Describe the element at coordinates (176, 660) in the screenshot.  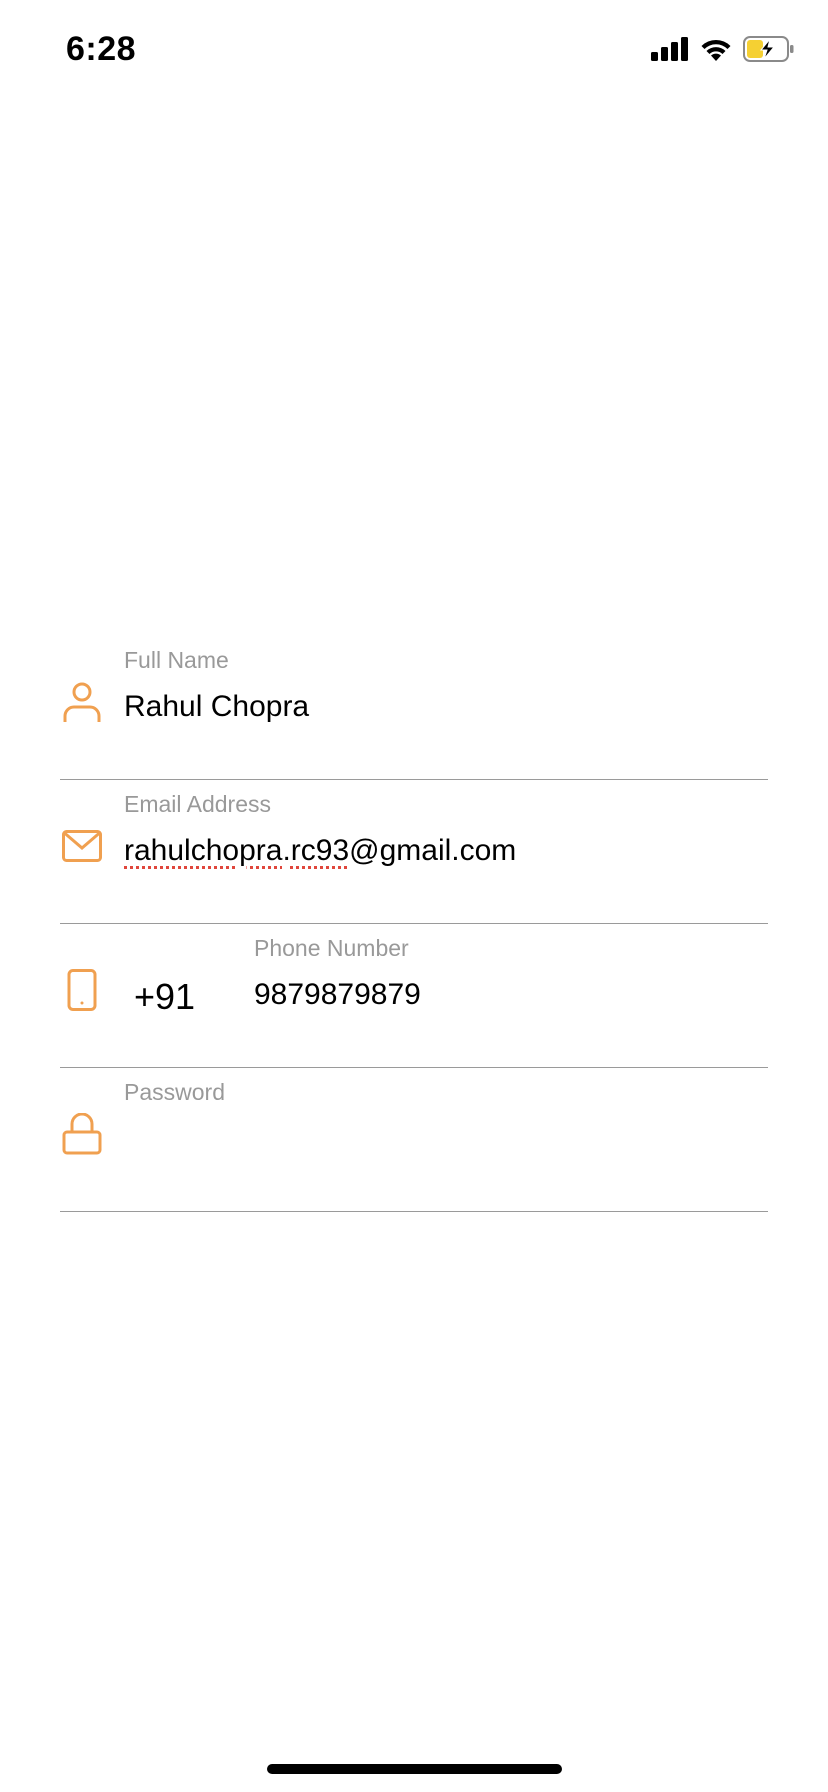
I see `full-name-label: Full Name` at that location.